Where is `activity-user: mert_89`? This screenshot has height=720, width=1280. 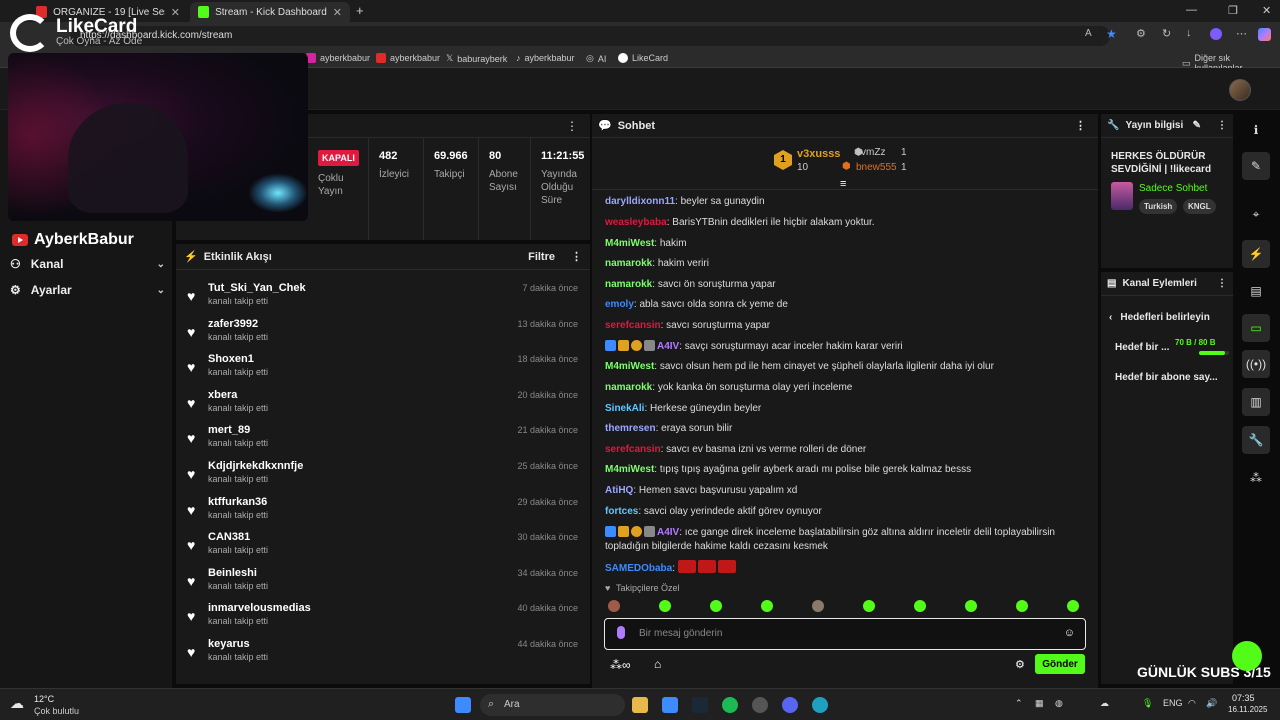
activity-user: mert_89 is located at coordinates (229, 430).